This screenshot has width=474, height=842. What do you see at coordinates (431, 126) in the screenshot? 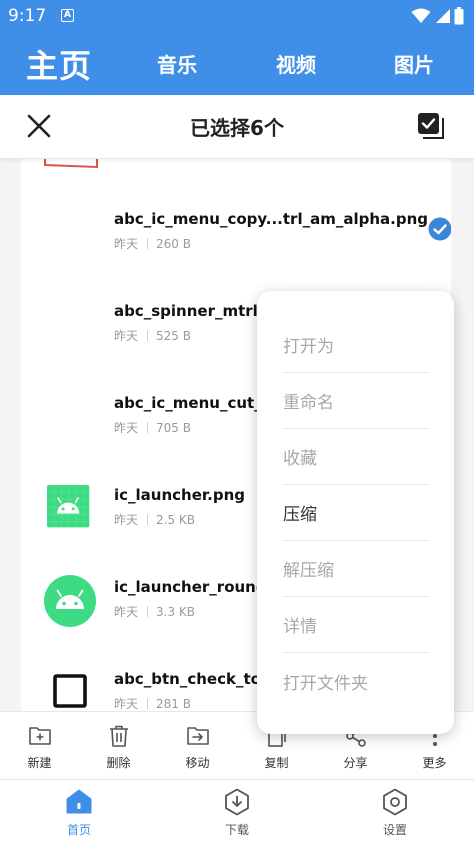
I see `select-all-icon` at bounding box center [431, 126].